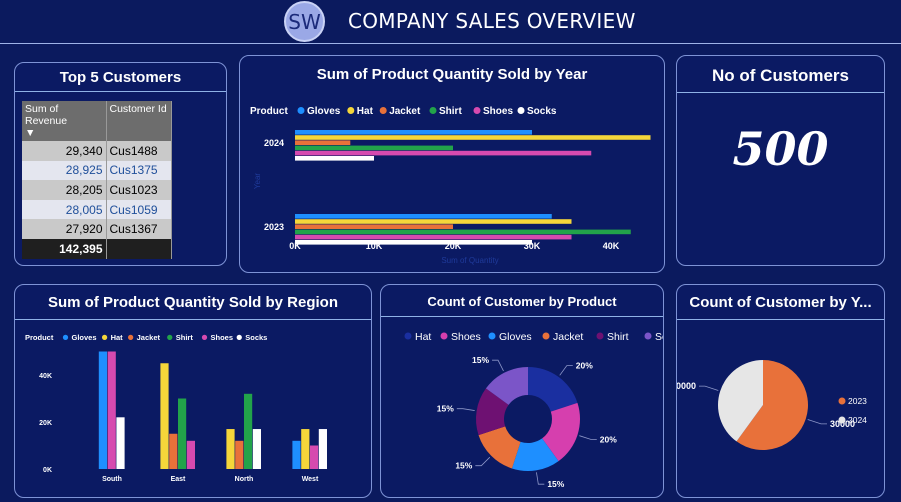  I want to click on legend-item: Jacket, so click(405, 111).